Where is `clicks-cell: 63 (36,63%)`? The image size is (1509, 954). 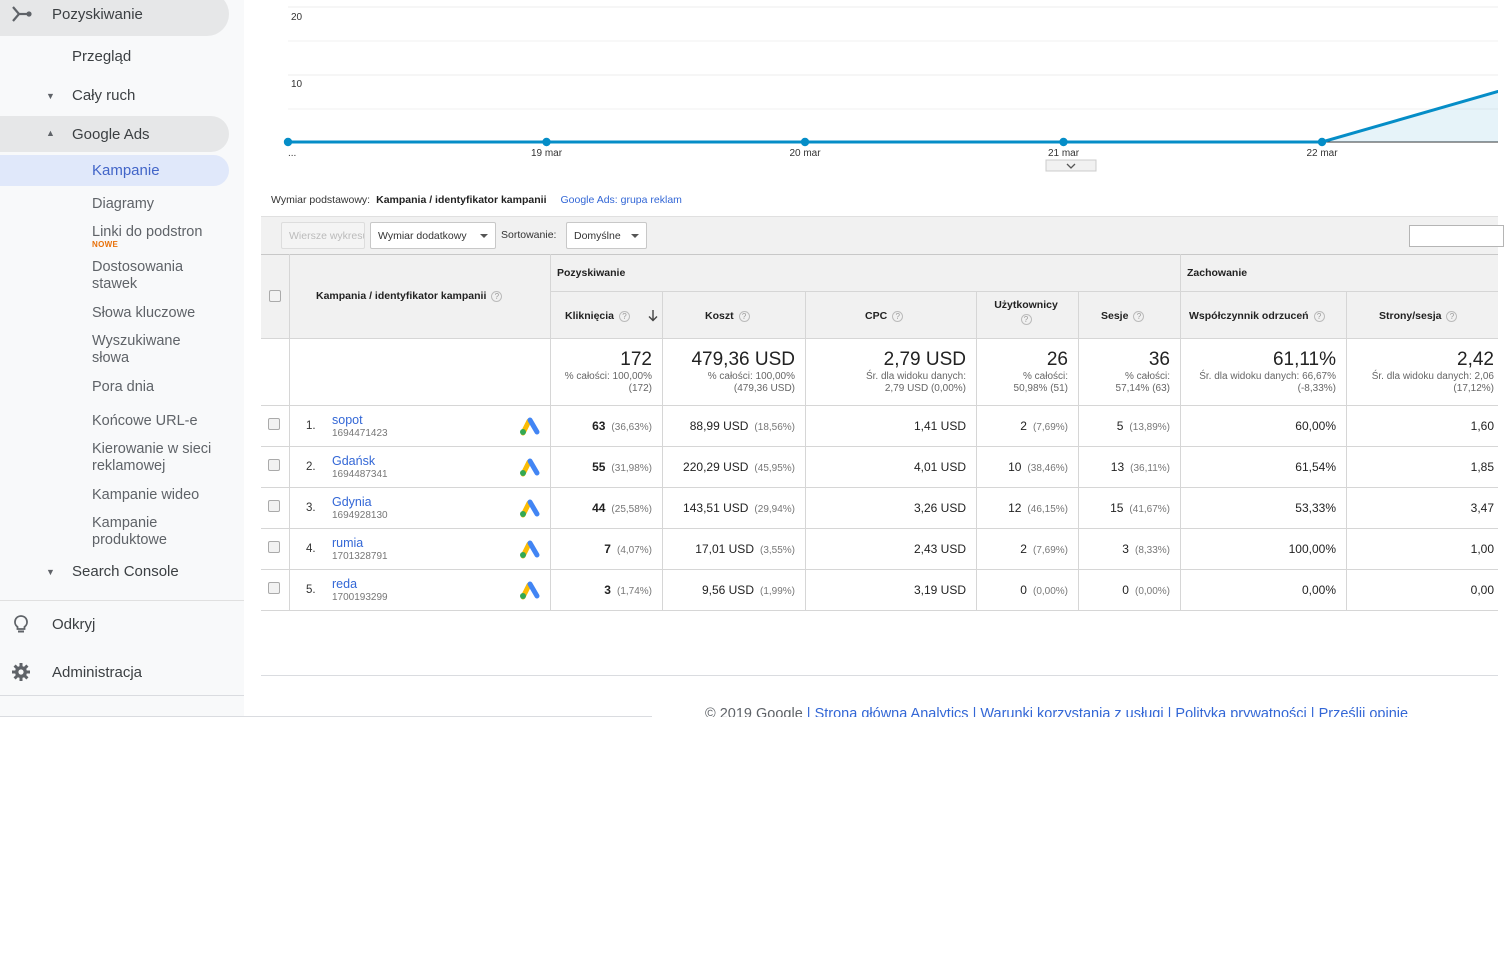
clicks-cell: 63 (36,63%) is located at coordinates (622, 426).